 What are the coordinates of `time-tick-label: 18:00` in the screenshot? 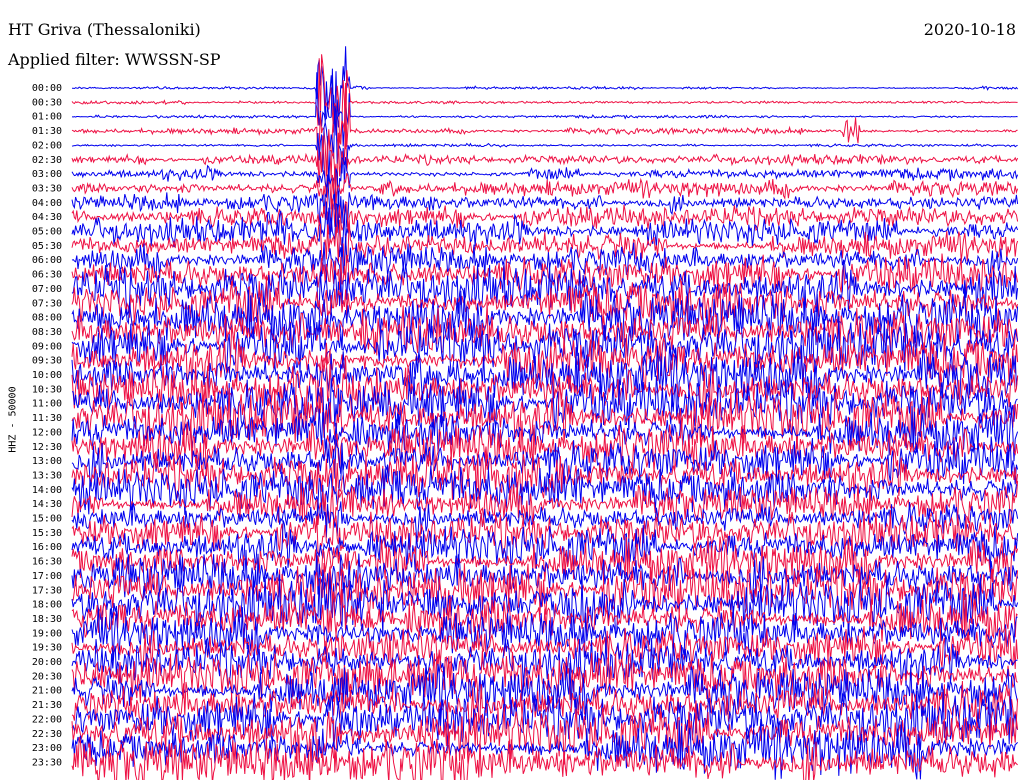 It's located at (47, 605).